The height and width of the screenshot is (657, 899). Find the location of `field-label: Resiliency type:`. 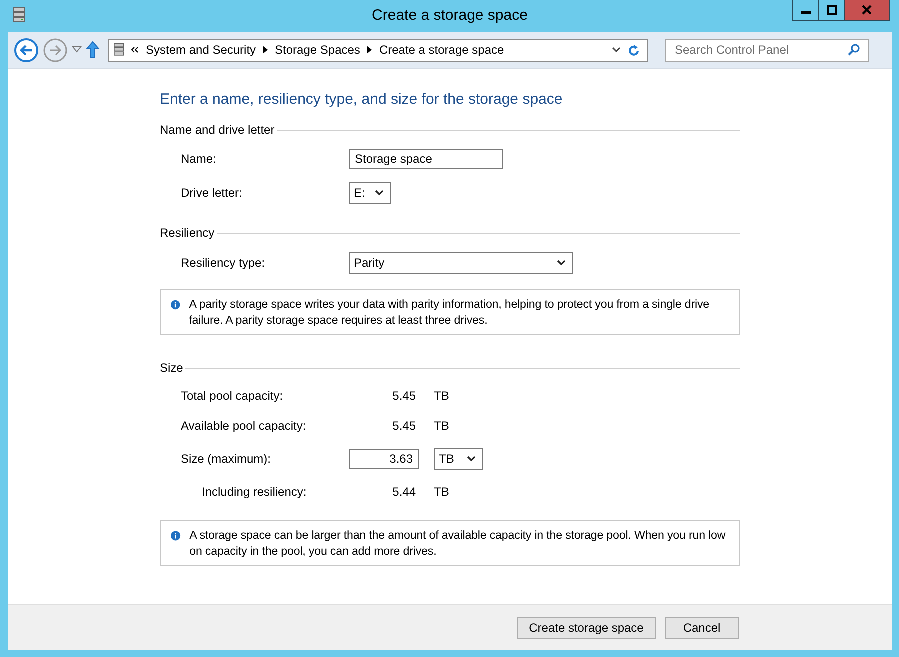

field-label: Resiliency type: is located at coordinates (223, 263).